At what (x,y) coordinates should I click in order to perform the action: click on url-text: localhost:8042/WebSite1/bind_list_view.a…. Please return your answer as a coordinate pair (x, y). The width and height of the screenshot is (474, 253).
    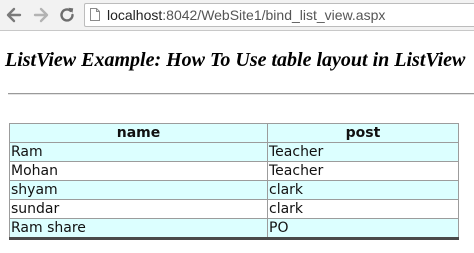
    Looking at the image, I should click on (246, 15).